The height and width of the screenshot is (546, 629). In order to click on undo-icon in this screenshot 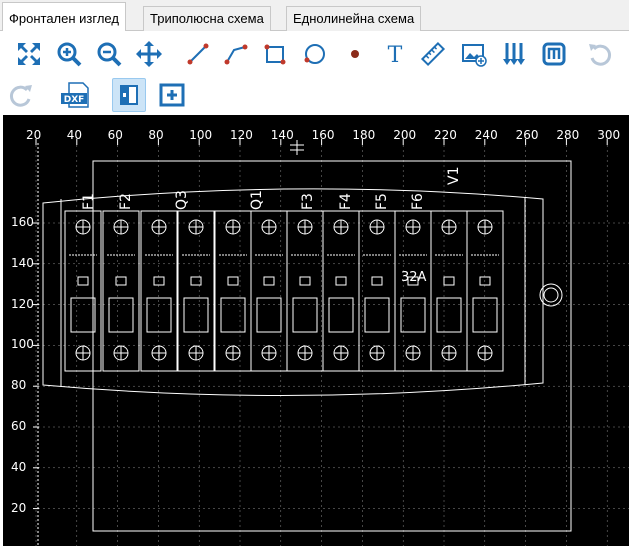, I will do `click(600, 55)`.